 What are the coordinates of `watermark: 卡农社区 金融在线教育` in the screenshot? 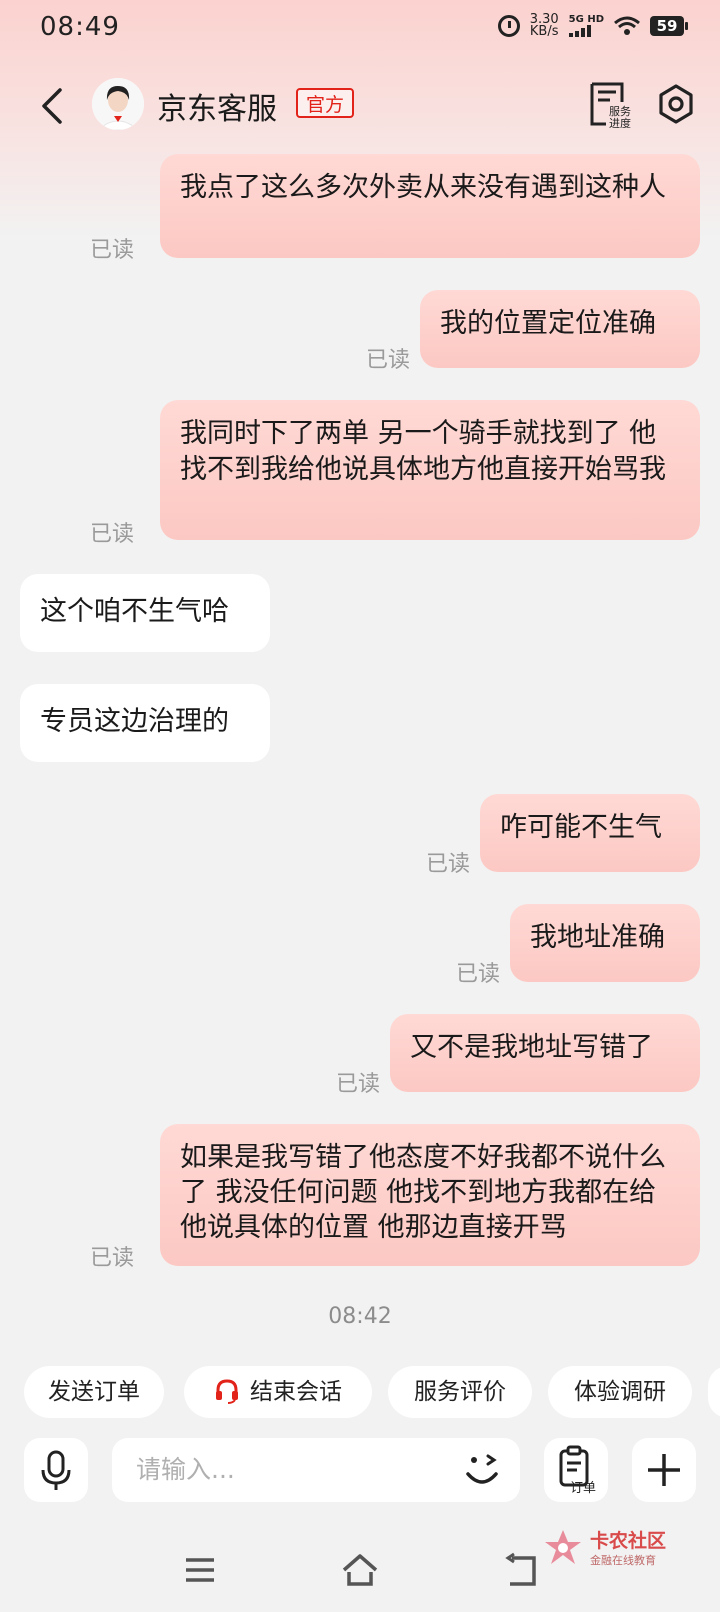 It's located at (617, 1549).